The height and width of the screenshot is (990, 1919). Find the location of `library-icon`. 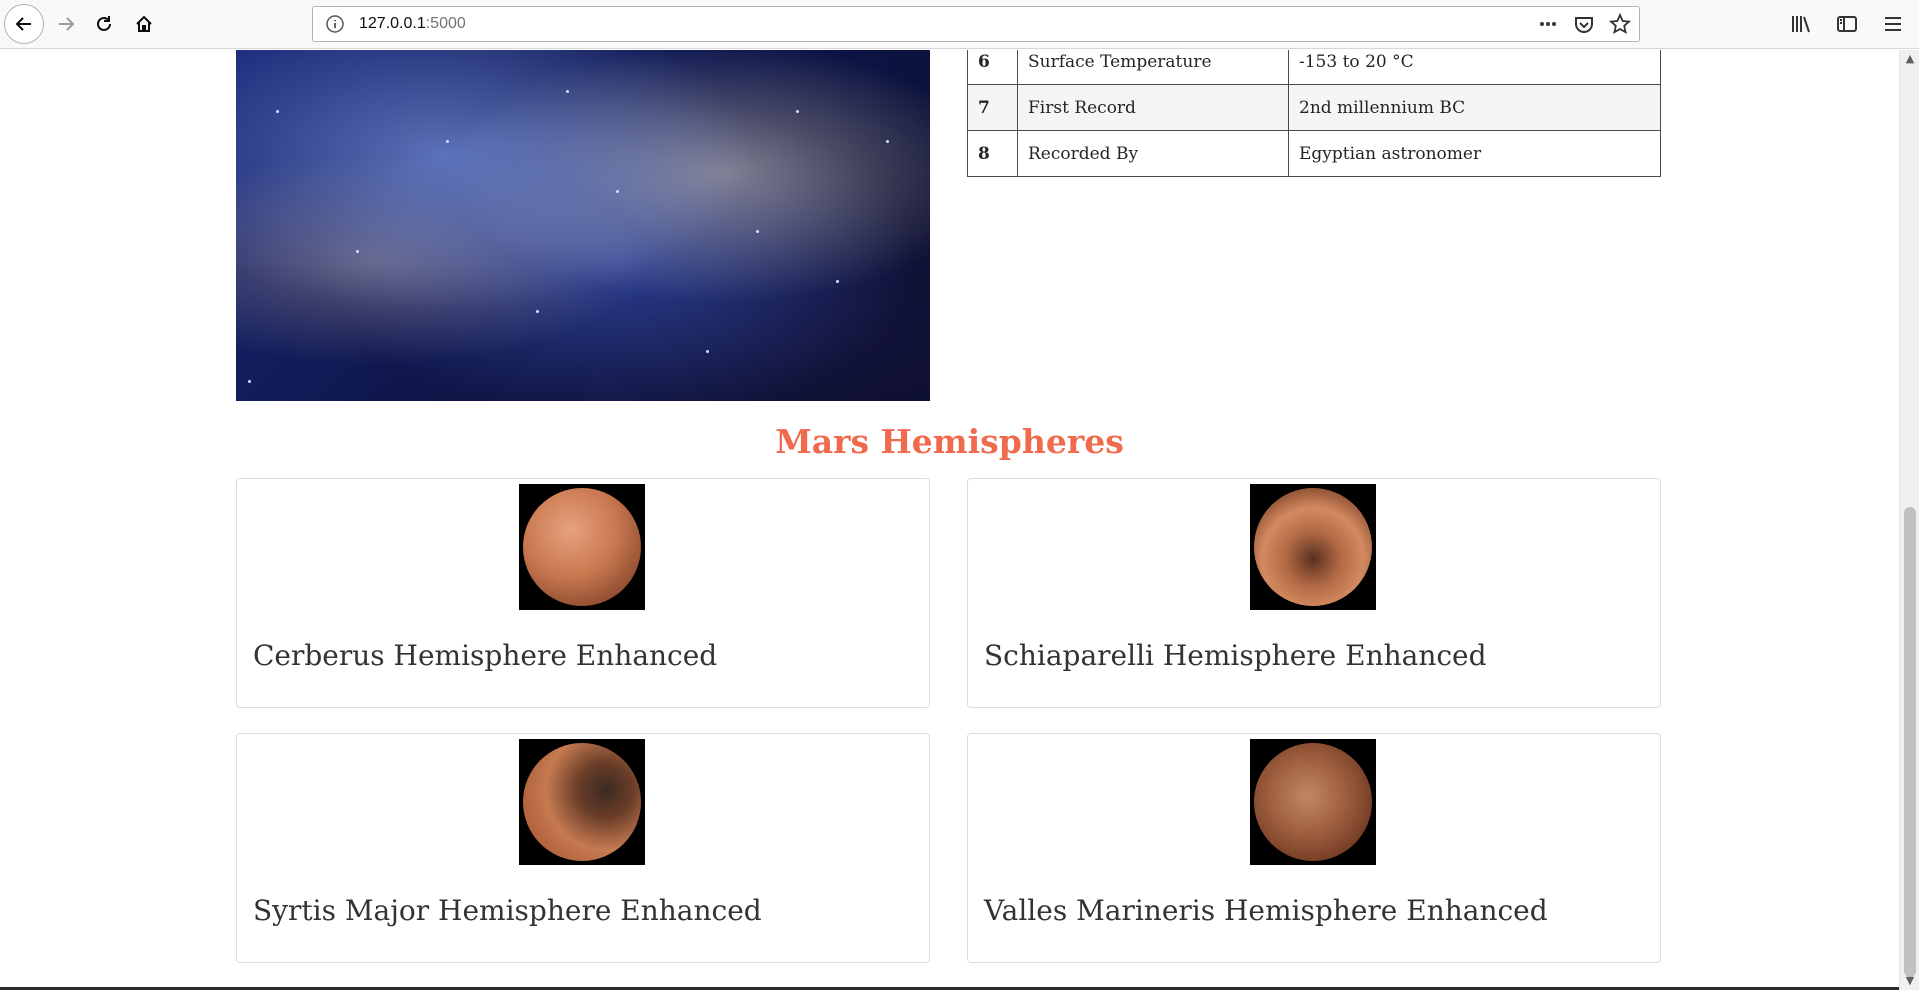

library-icon is located at coordinates (1801, 24).